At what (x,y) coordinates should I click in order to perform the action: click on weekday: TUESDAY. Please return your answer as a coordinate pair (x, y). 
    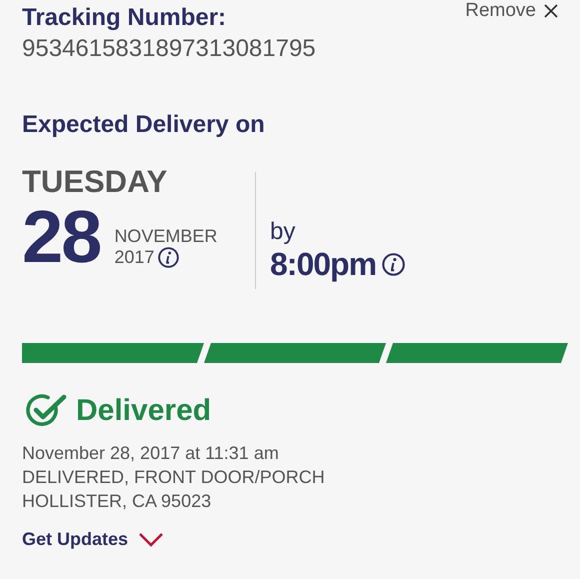
    Looking at the image, I should click on (95, 182).